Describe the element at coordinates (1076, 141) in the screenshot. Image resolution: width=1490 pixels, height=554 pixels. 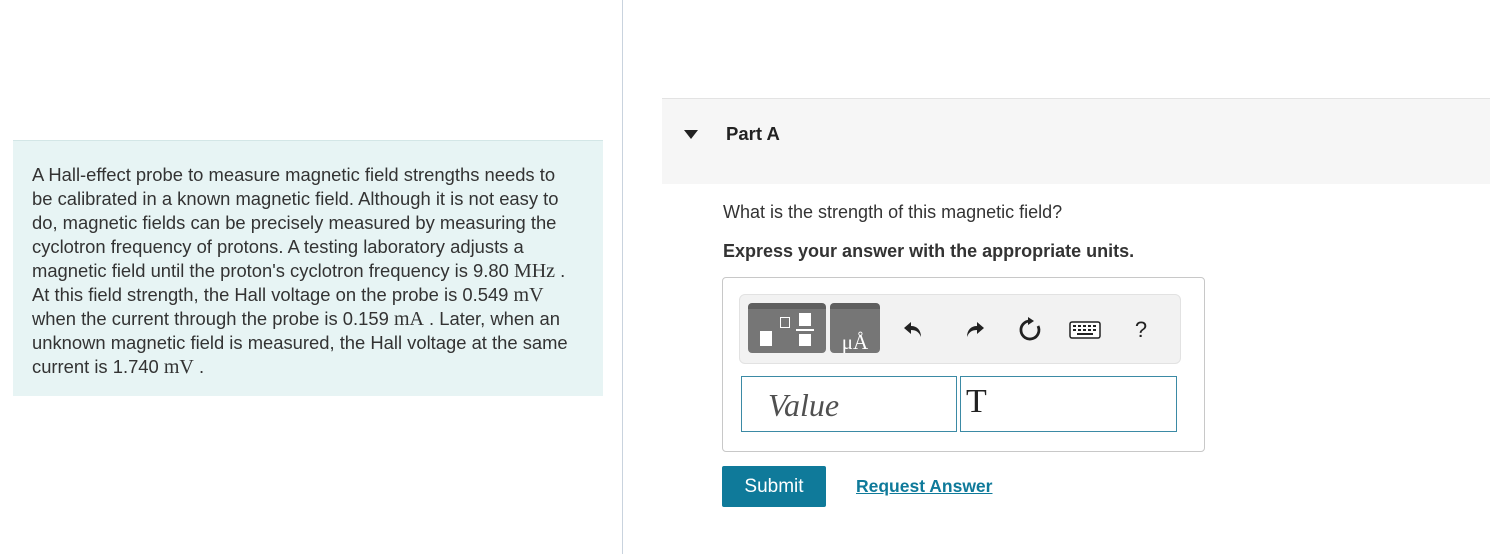
I see `part-a-header: Part A` at that location.